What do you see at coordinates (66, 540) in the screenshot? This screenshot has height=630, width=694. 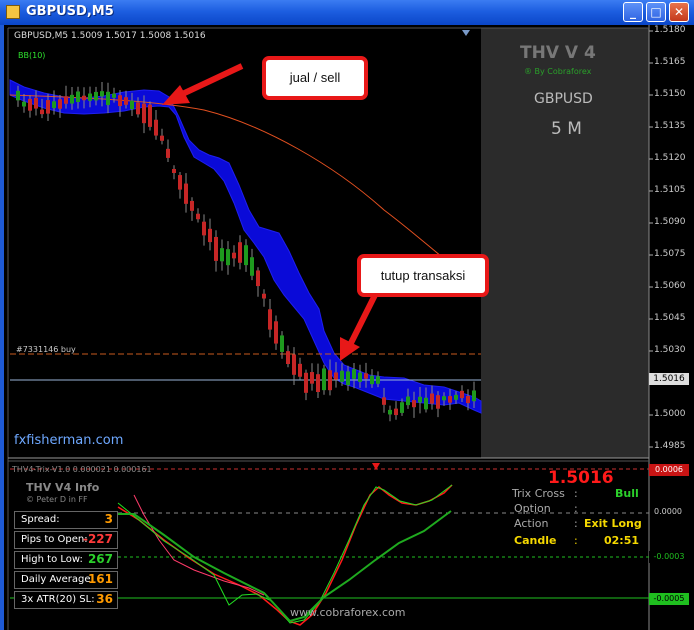 I see `info-row-pips: Pips to Open: -227` at bounding box center [66, 540].